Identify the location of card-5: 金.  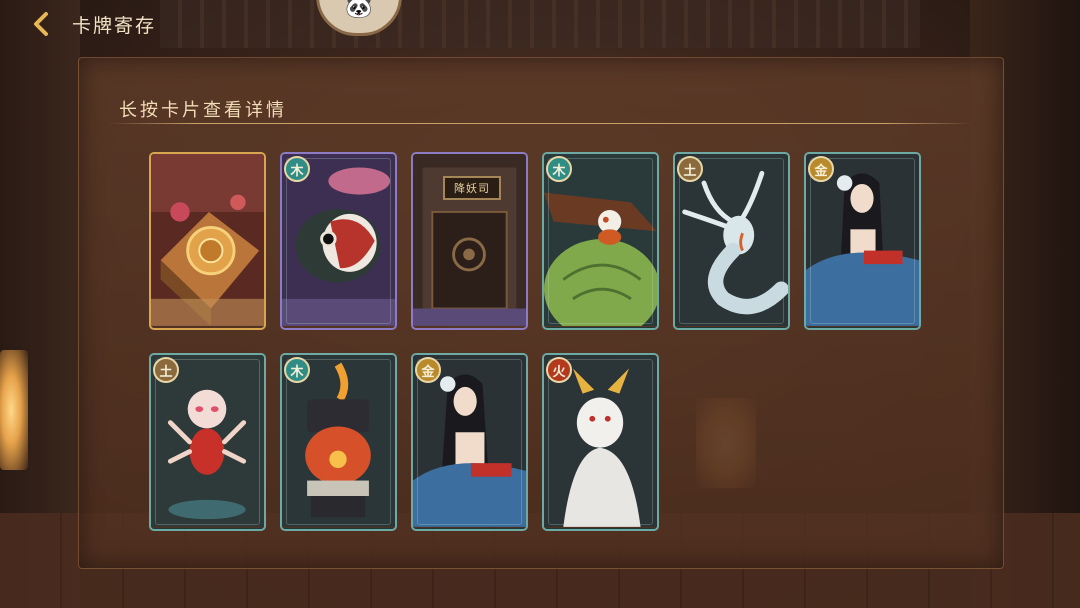
(862, 241).